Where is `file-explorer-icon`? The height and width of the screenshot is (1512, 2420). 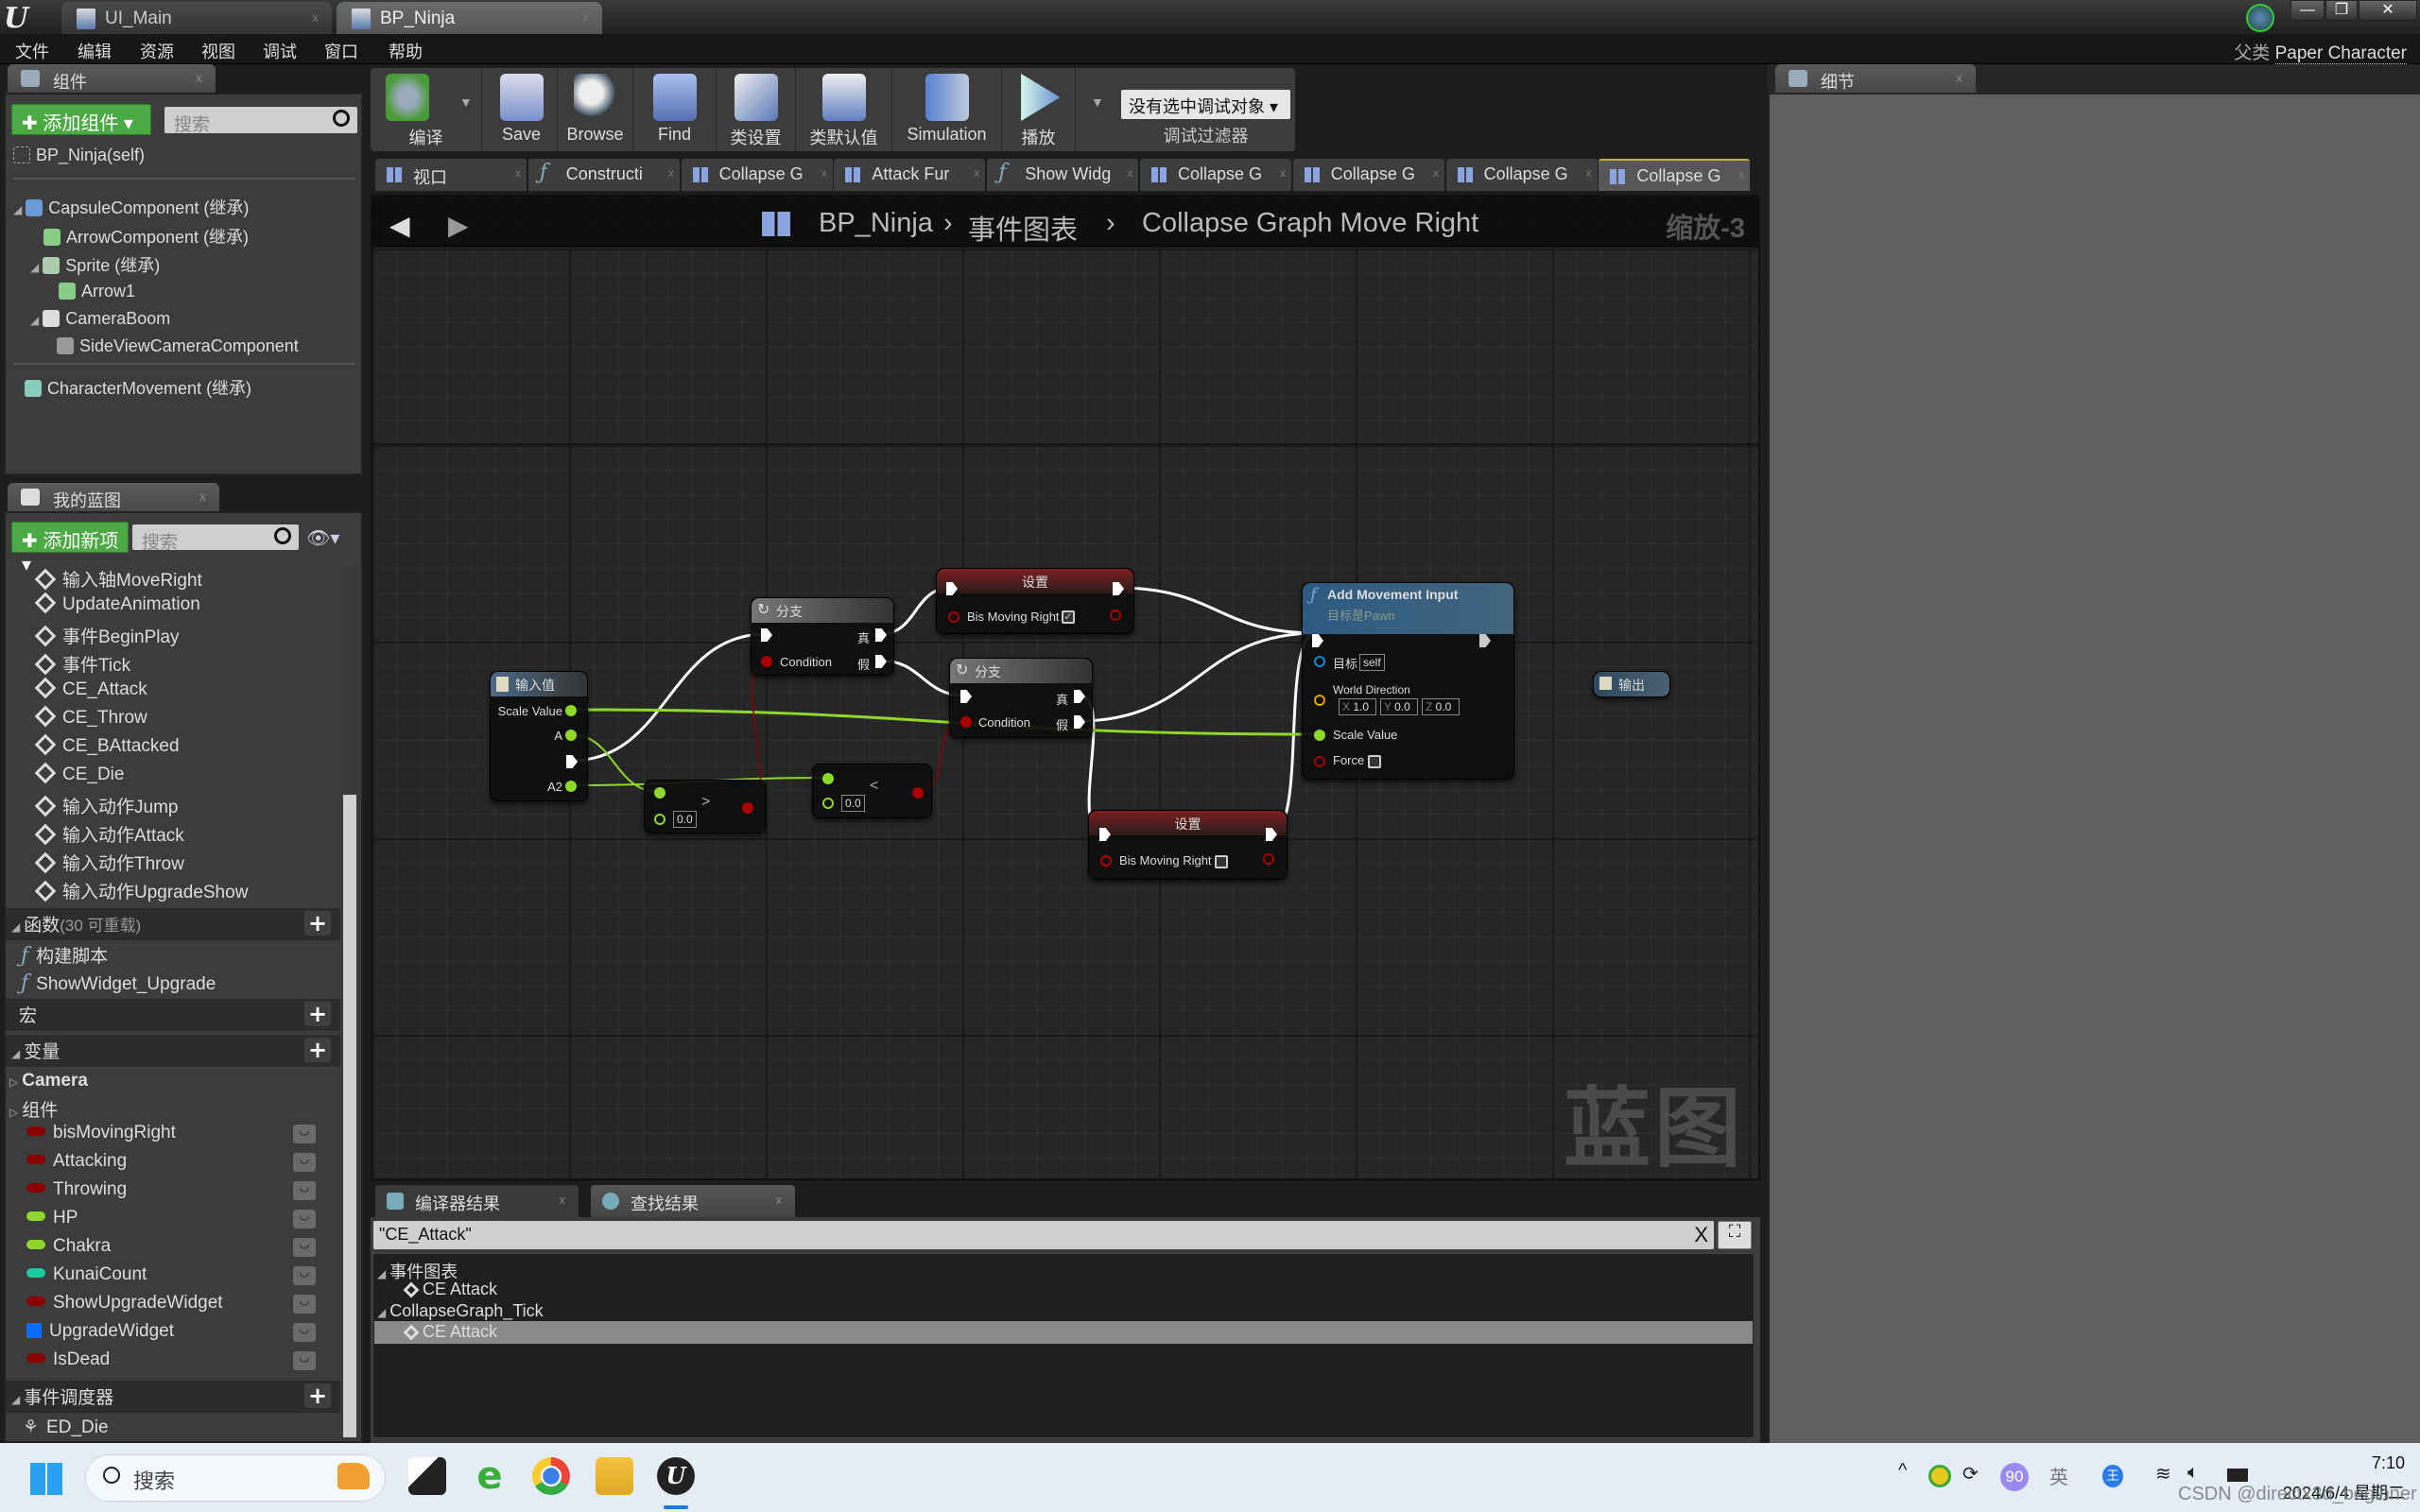
file-explorer-icon is located at coordinates (614, 1476).